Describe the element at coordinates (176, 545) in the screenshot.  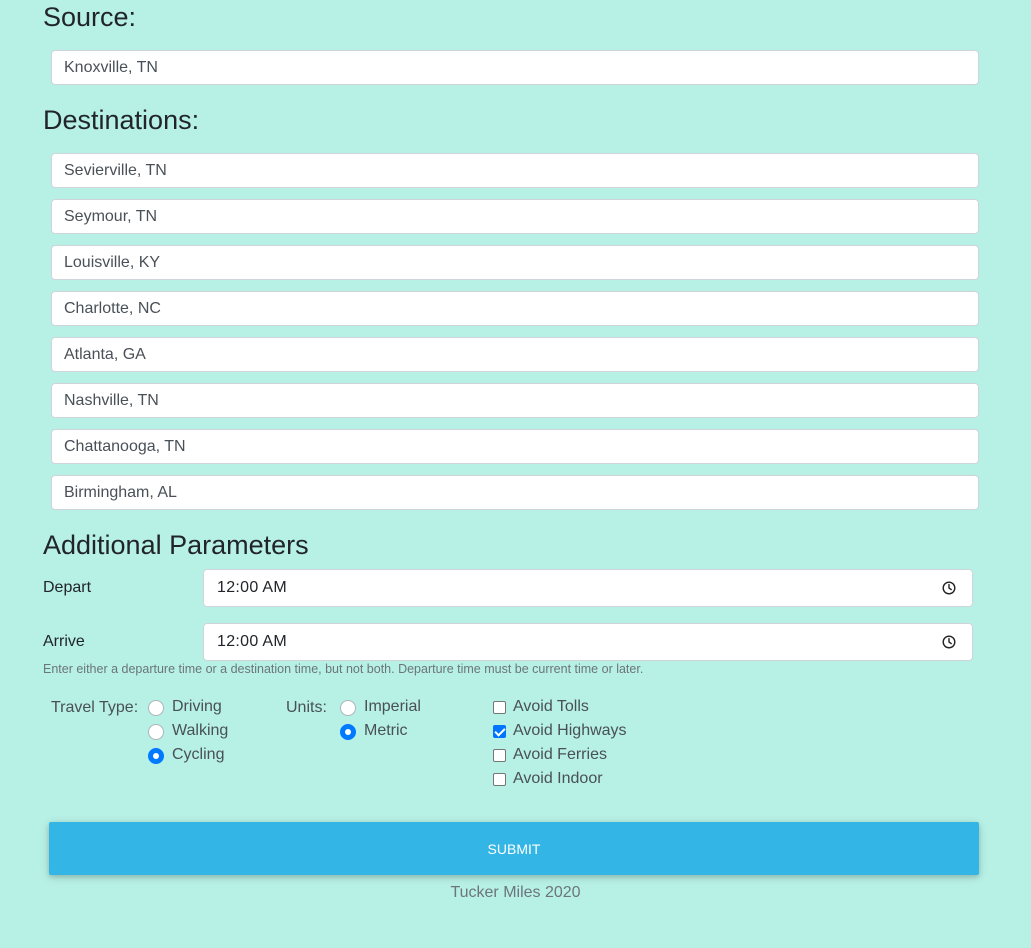
I see `additional-parameters-heading: Additional Parameters` at that location.